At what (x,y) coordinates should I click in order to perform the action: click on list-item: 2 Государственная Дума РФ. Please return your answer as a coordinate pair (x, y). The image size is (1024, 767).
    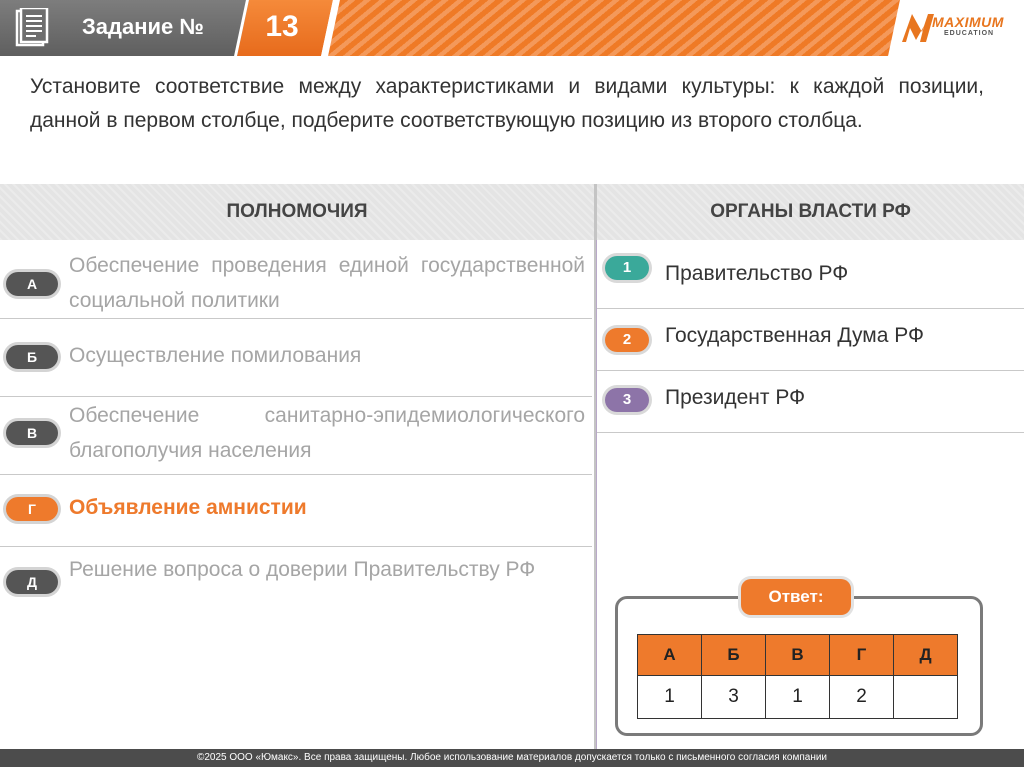
    Looking at the image, I should click on (810, 339).